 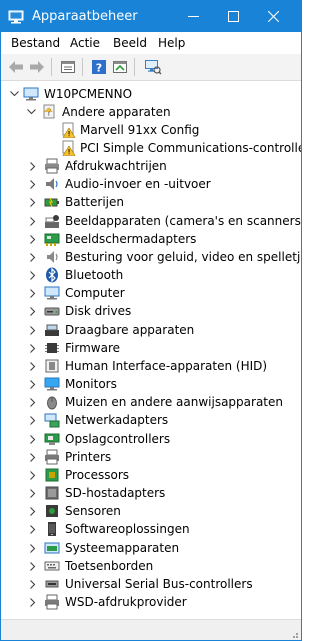 I want to click on tree-item-category: Bluetooth, so click(x=151, y=275).